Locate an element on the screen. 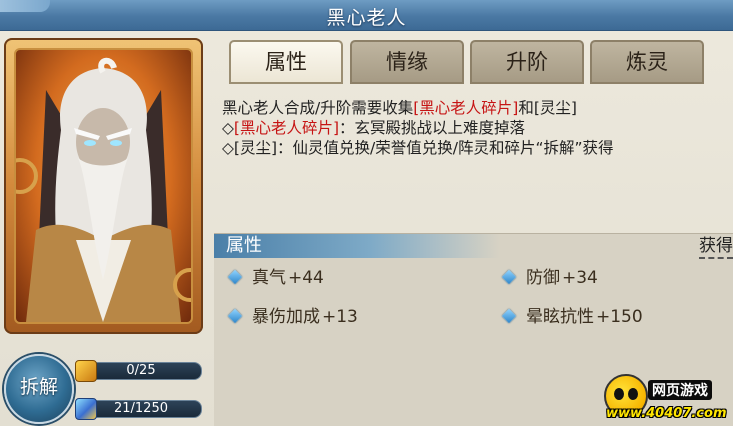 This screenshot has width=733, height=426. desc-line-1: 黑心老人合成/升阶需要收集[黑心老人碎片]和[灵尘] is located at coordinates (474, 108).